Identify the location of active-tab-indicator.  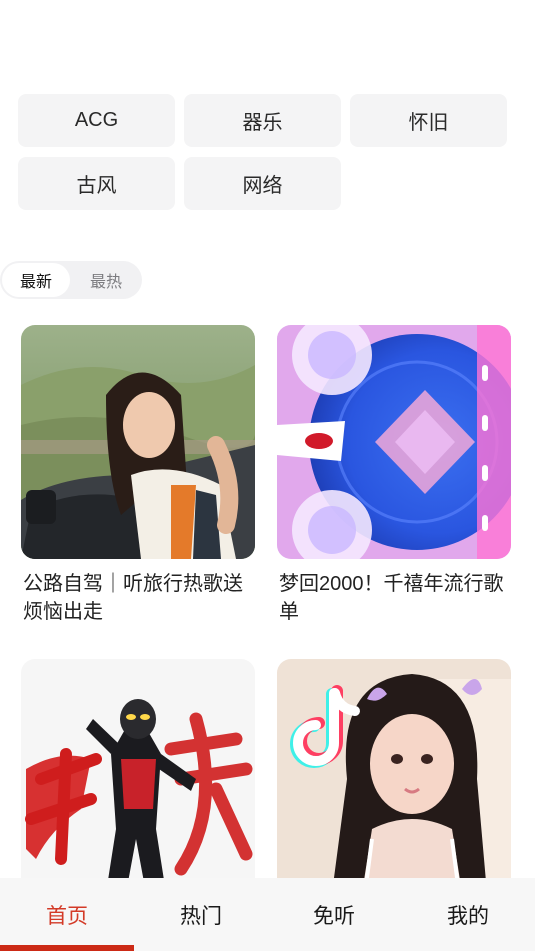
(67, 948).